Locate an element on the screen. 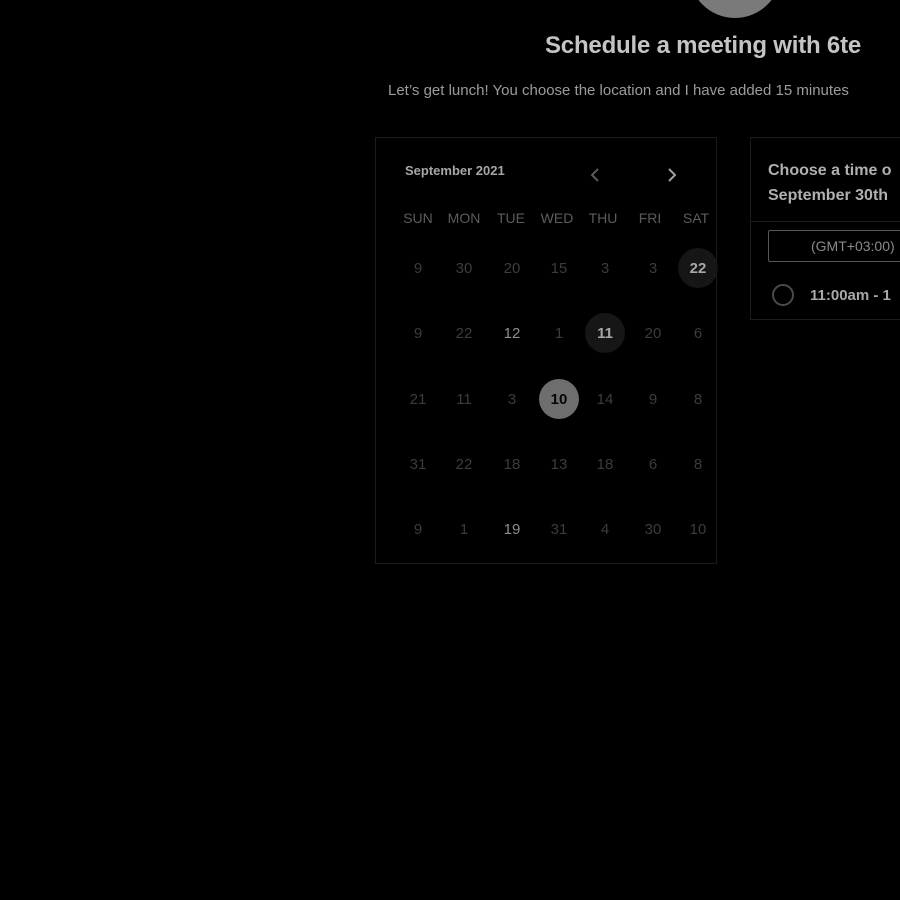 Image resolution: width=900 pixels, height=900 pixels. time-slot-option: 11:00am - 1 is located at coordinates (831, 295).